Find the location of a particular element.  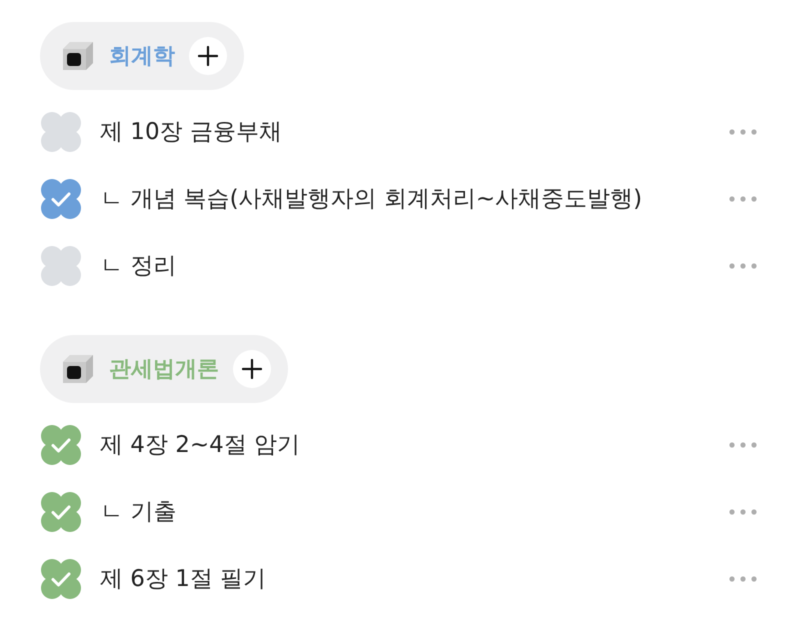

task-text: 제 6장 1절 필기 is located at coordinates (184, 579).